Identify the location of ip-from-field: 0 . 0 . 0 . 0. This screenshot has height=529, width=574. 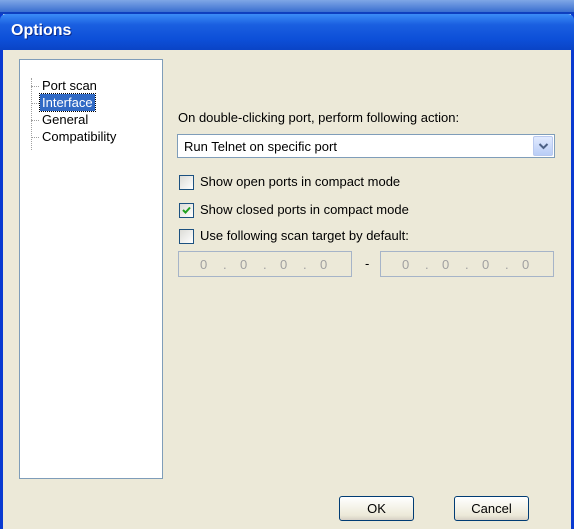
(265, 264).